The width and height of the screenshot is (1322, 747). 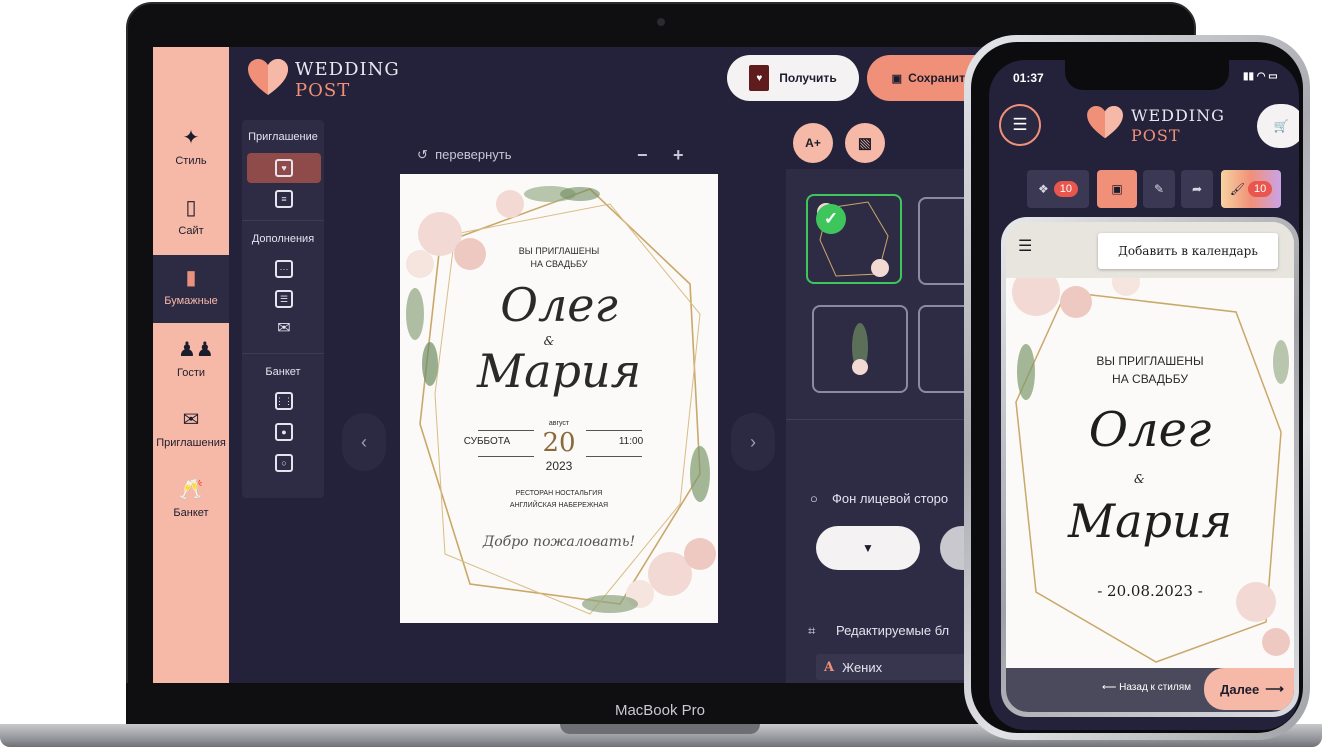 What do you see at coordinates (896, 667) in the screenshot?
I see `block-row-groom: A Жених` at bounding box center [896, 667].